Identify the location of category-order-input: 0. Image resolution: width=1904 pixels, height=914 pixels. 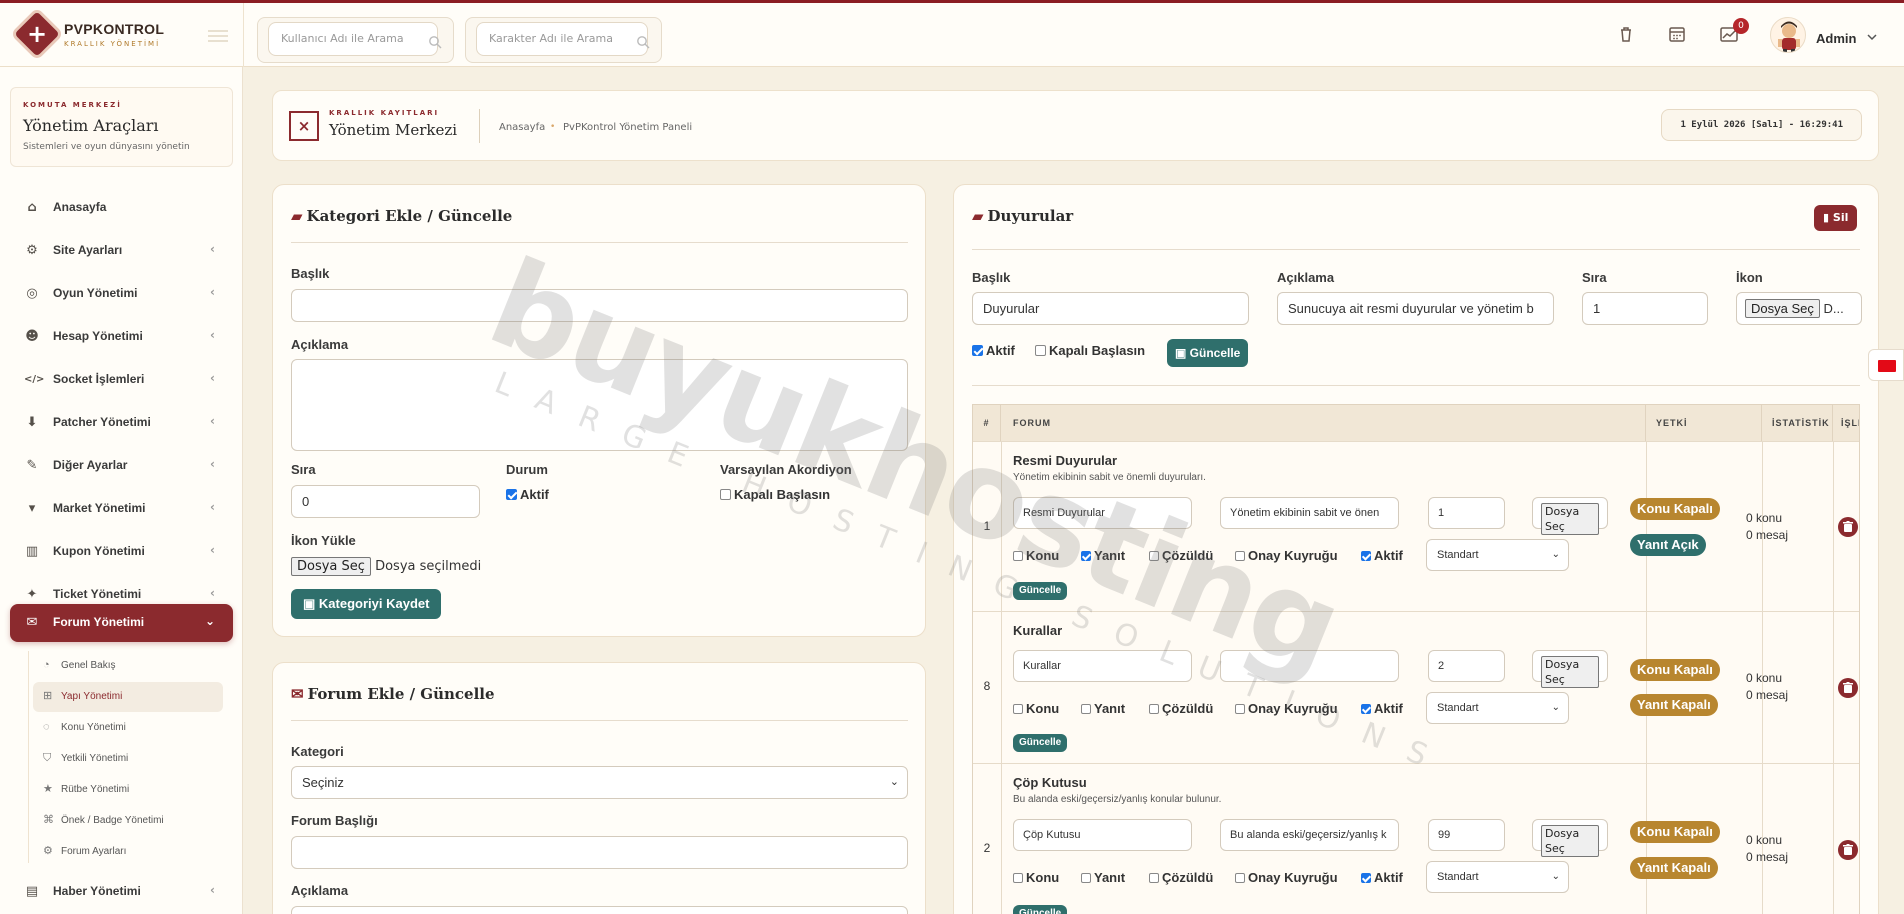
(385, 501).